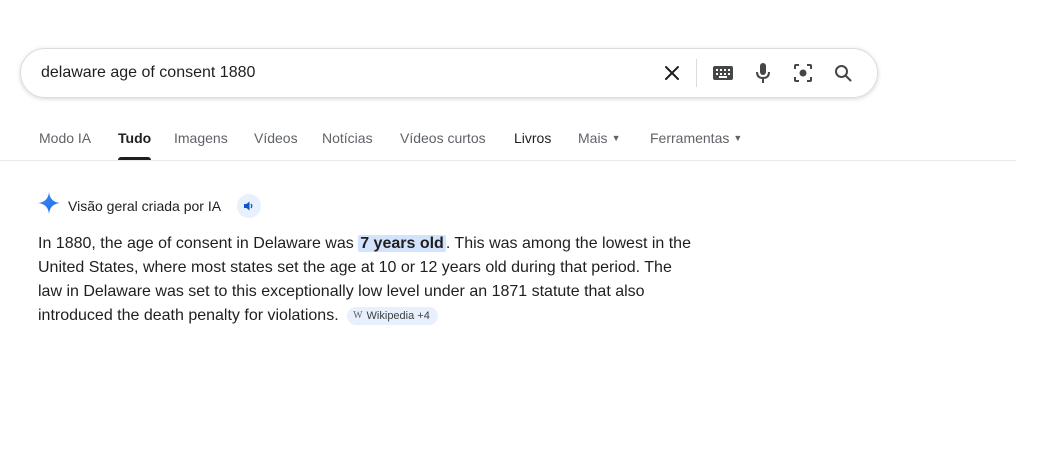 The height and width of the screenshot is (458, 1046). I want to click on search-bar-icons, so click(757, 73).